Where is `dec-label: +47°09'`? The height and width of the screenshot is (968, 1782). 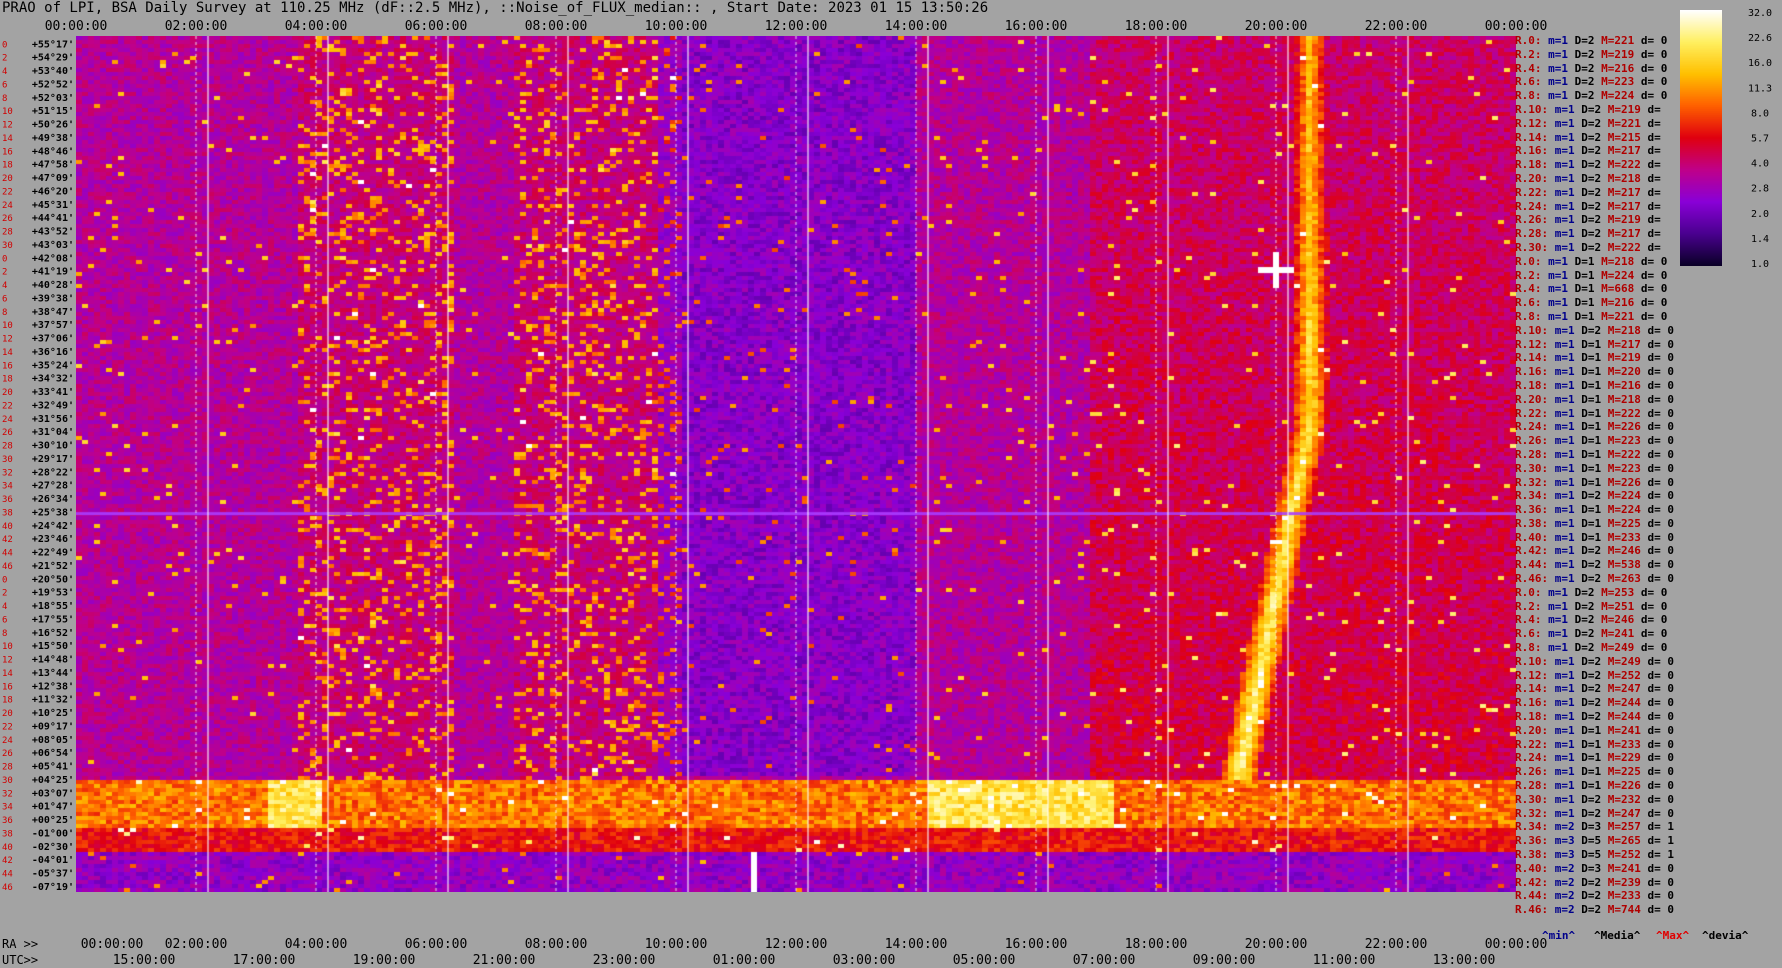
dec-label: +47°09' is located at coordinates (53, 178).